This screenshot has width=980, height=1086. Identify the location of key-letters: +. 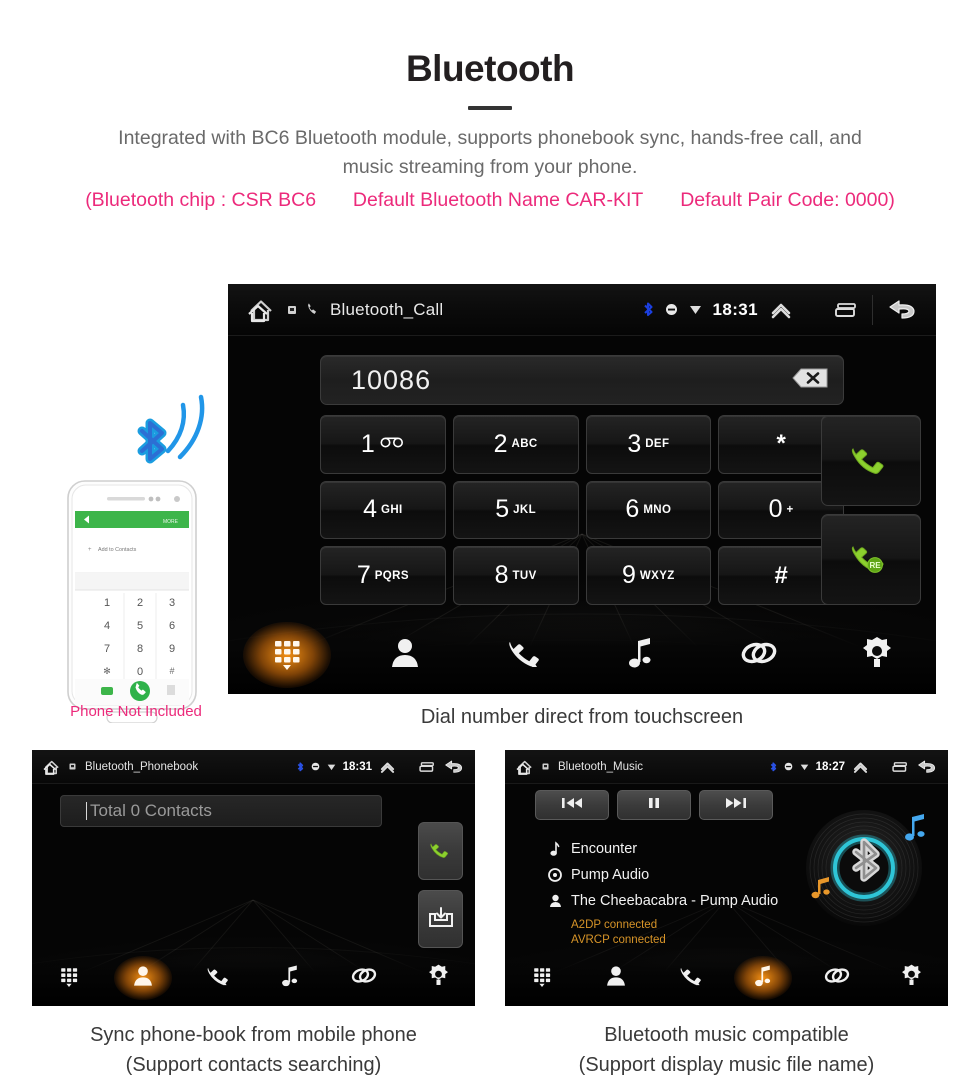
(790, 509).